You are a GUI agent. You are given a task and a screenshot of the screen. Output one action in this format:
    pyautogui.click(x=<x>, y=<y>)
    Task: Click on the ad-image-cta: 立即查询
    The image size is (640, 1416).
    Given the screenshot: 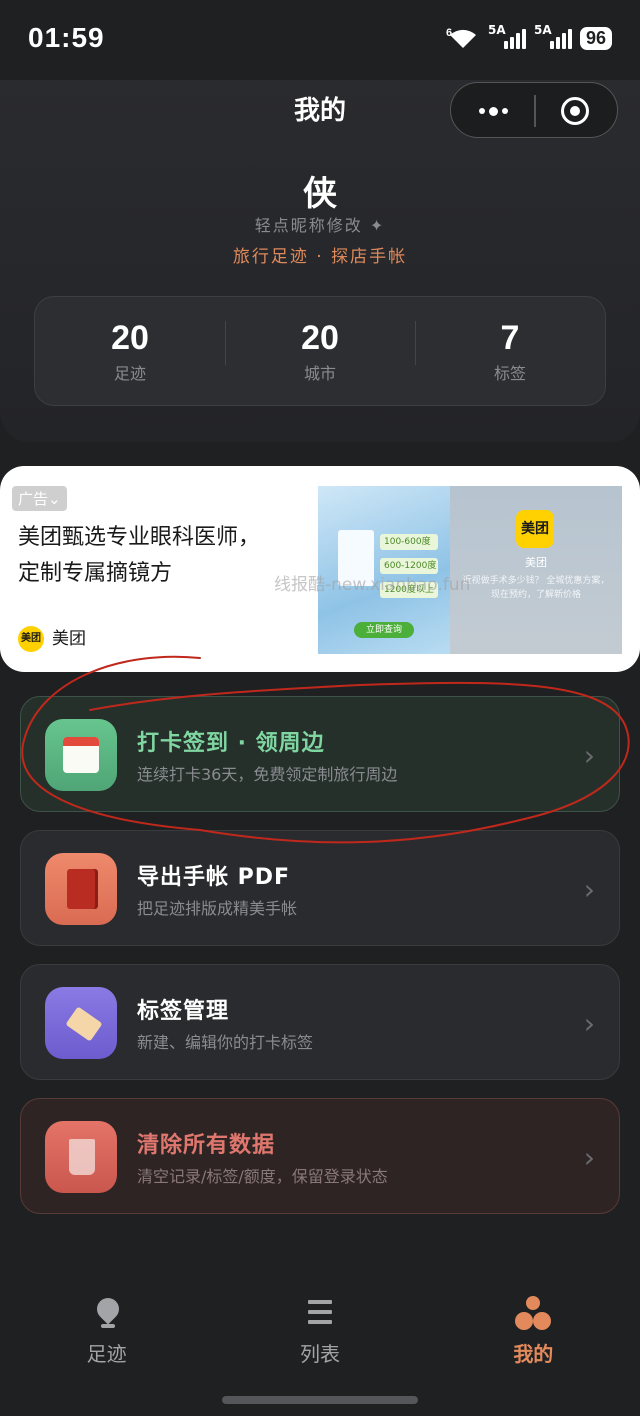 What is the action you would take?
    pyautogui.click(x=384, y=630)
    